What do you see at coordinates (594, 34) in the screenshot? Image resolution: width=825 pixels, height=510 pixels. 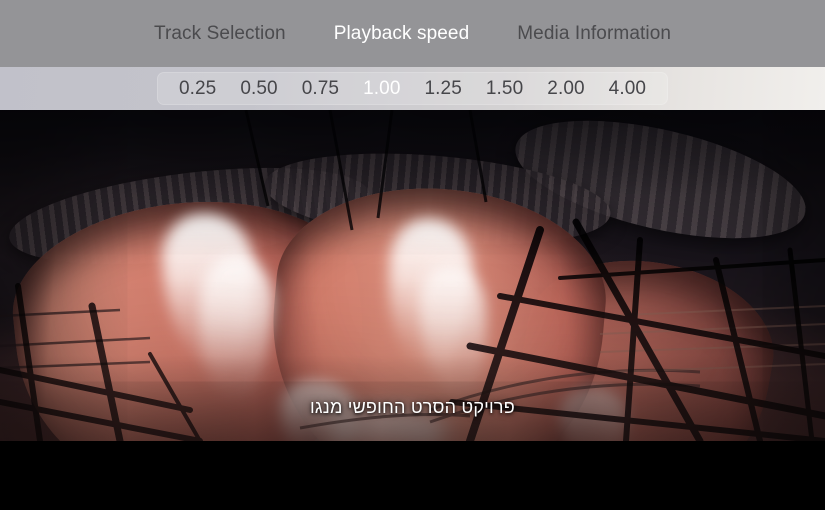 I see `tab-media-information: Media Information` at bounding box center [594, 34].